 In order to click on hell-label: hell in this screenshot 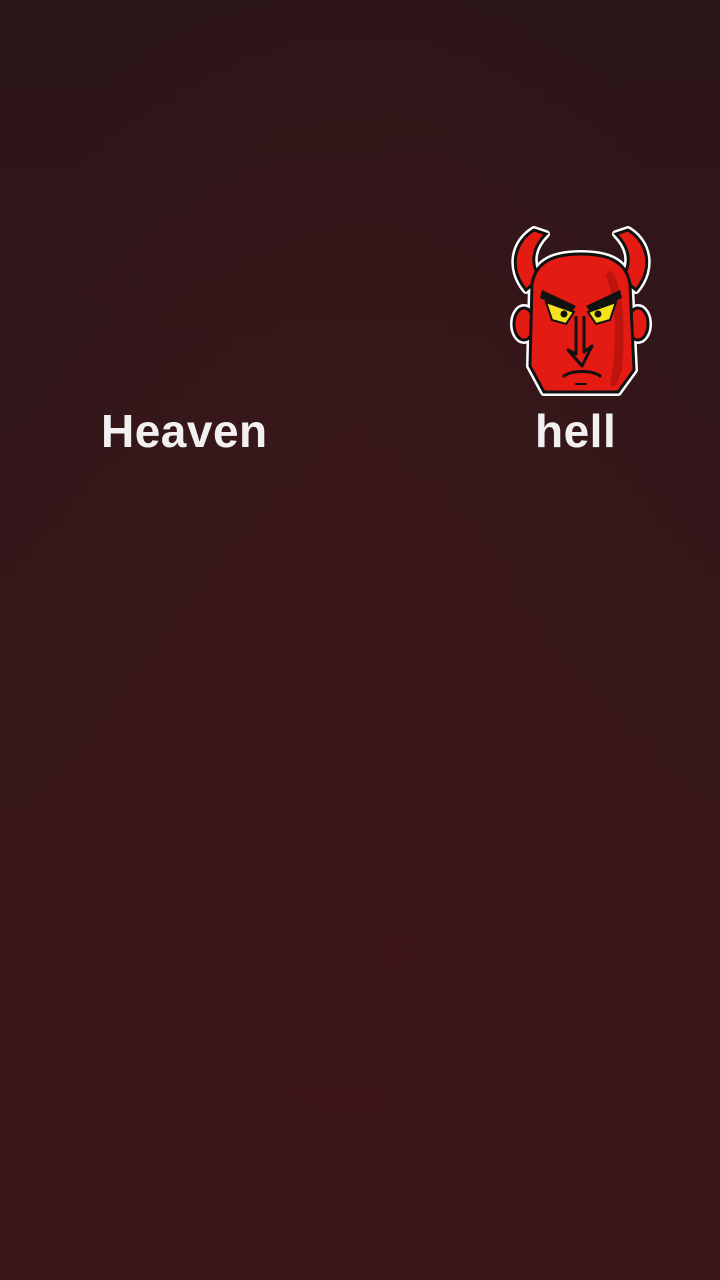, I will do `click(576, 431)`.